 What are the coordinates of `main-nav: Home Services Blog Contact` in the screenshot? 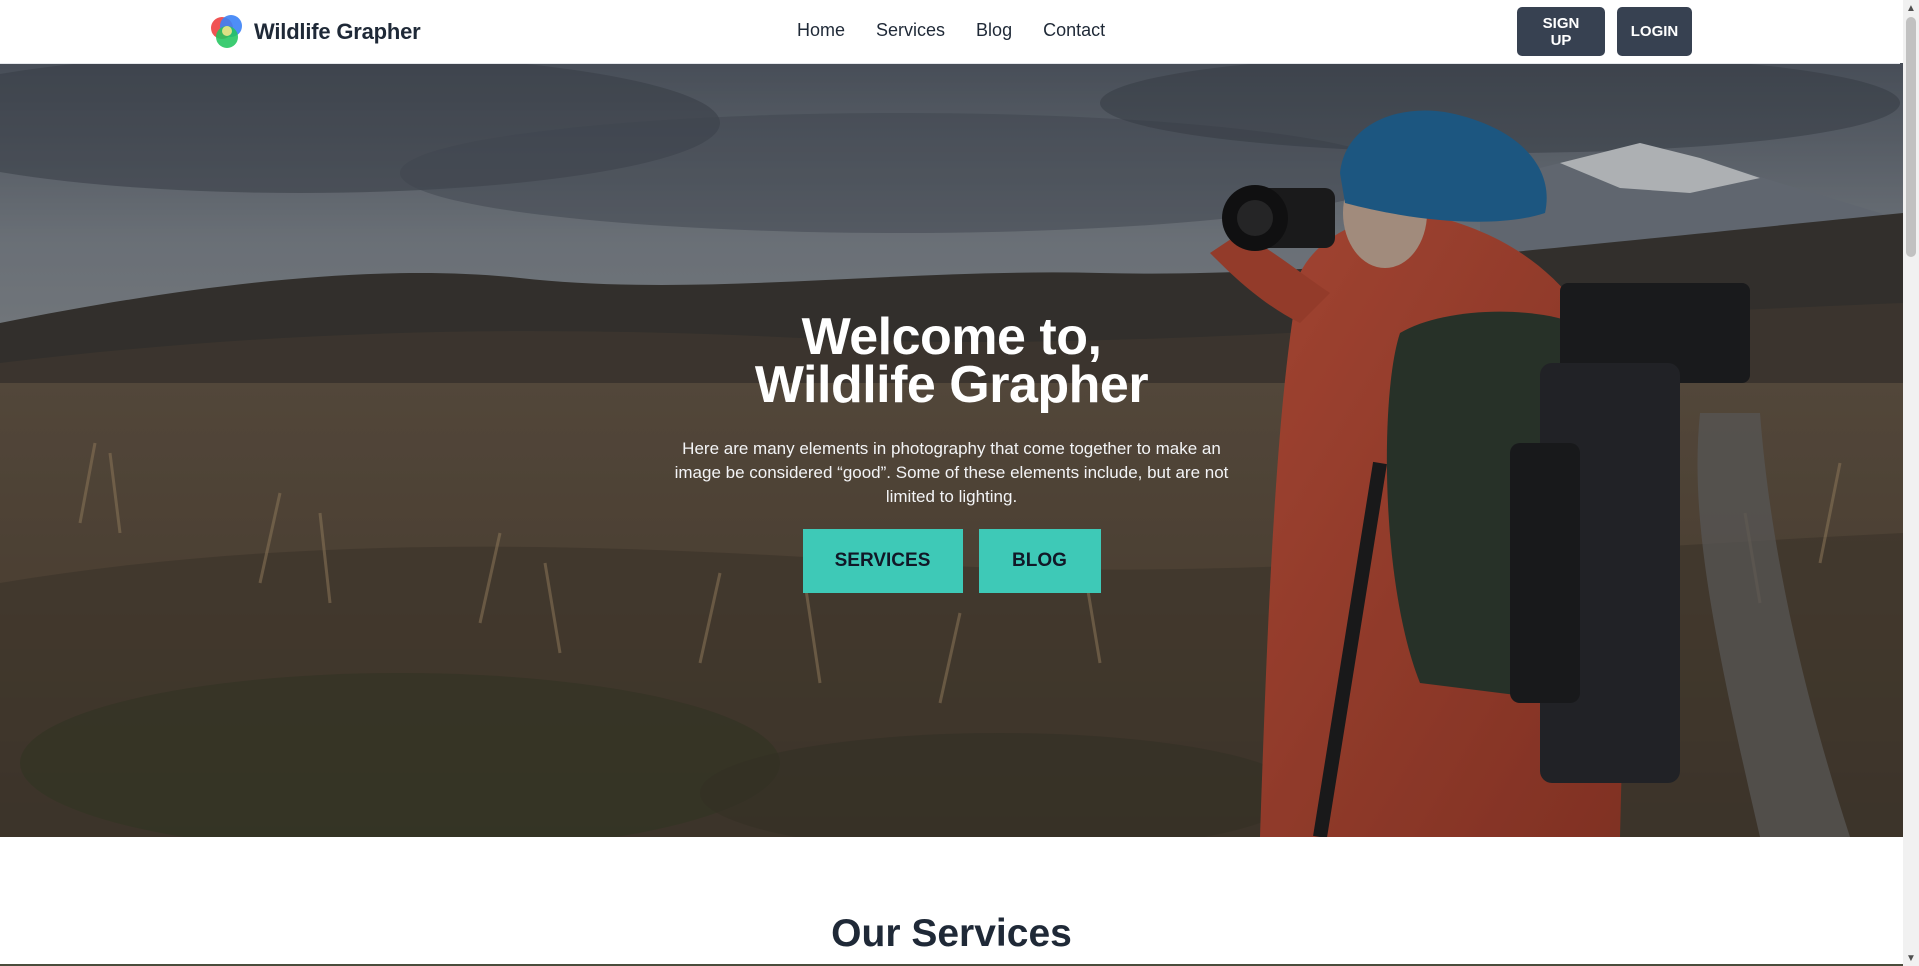 It's located at (951, 30).